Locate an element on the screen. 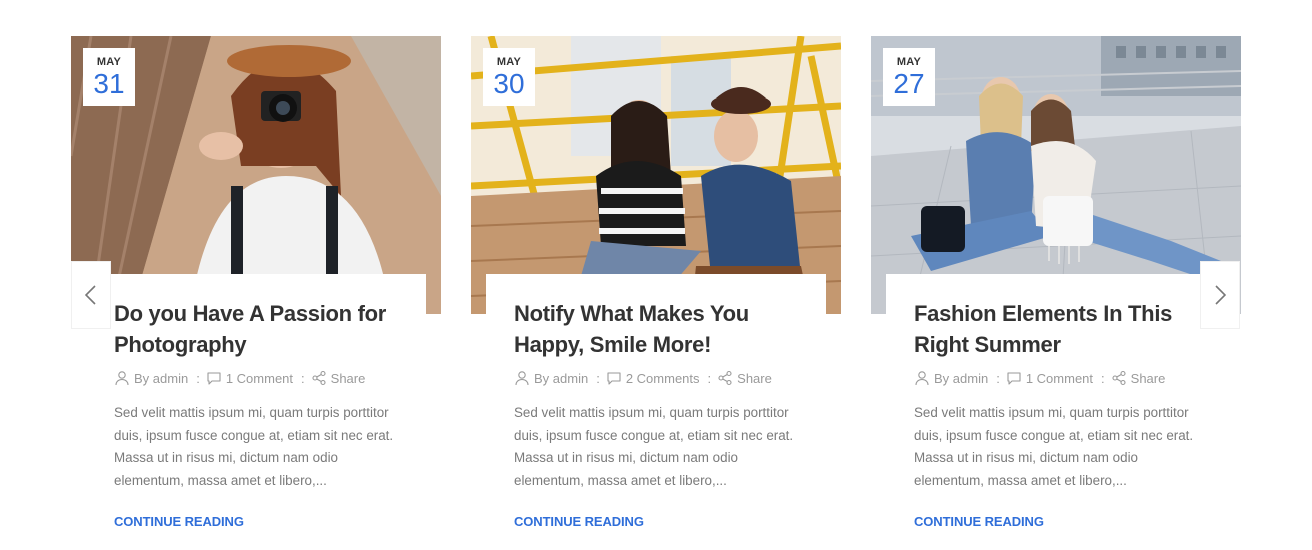  post-date-badge: MAY 27 is located at coordinates (909, 77).